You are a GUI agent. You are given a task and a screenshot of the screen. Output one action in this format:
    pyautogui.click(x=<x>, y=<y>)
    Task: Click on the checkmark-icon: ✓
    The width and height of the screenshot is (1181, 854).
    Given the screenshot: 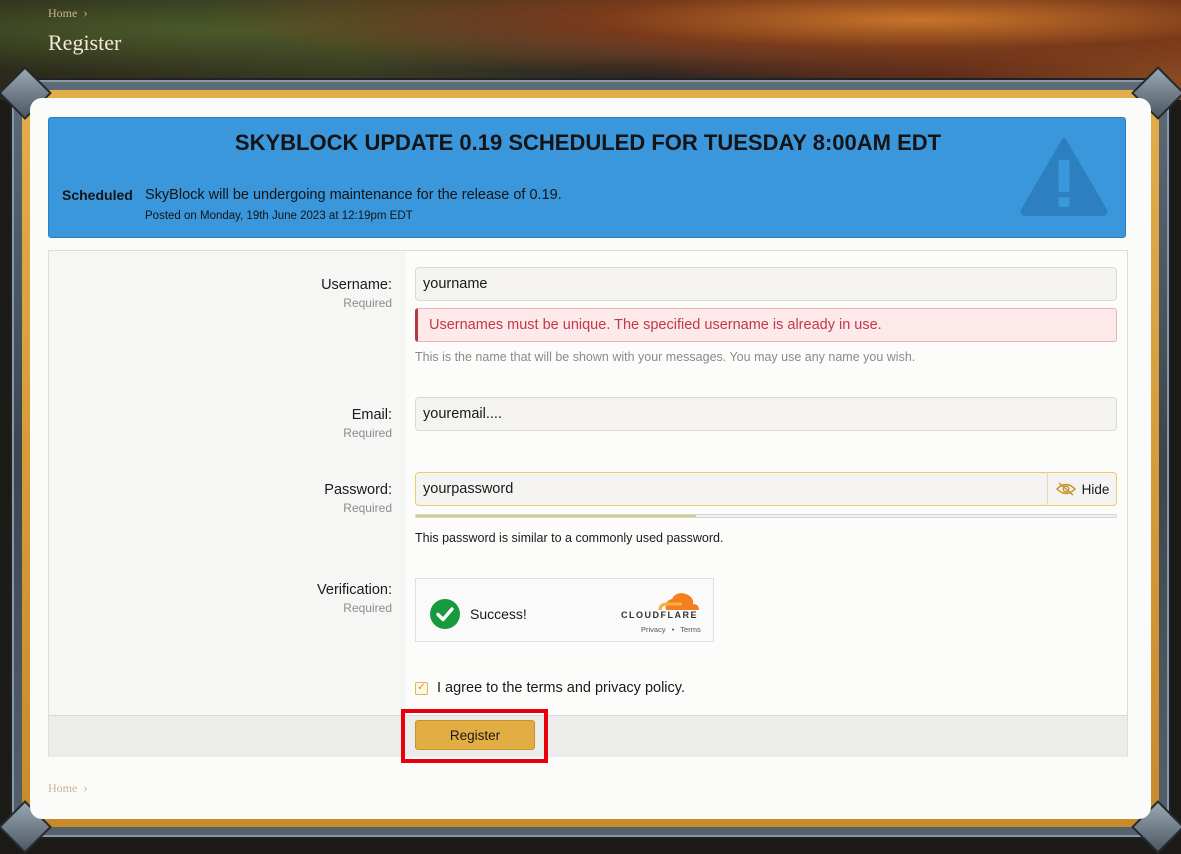 What is the action you would take?
    pyautogui.click(x=421, y=687)
    